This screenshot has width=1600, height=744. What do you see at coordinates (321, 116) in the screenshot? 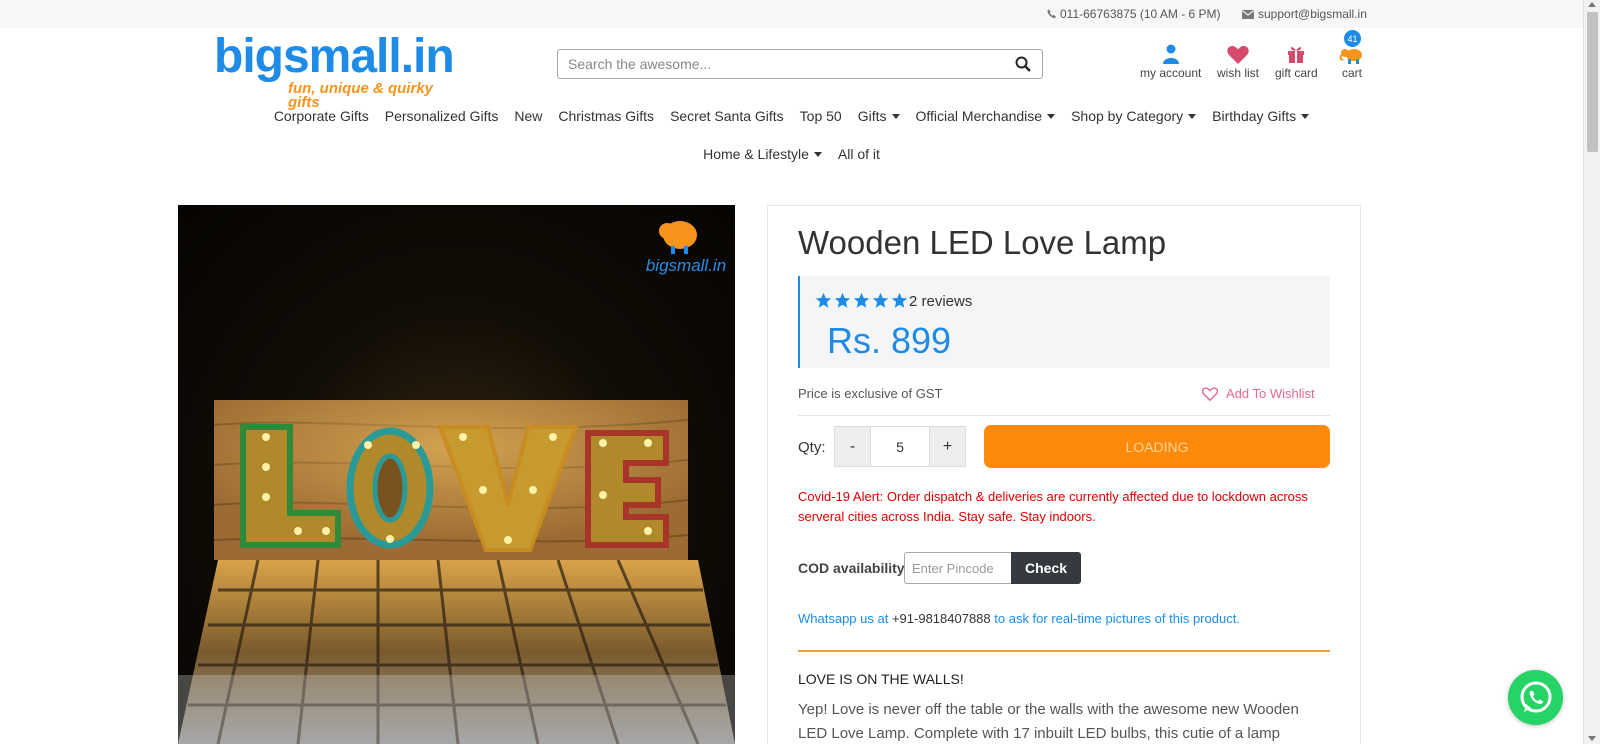
I see `nav-item-corporate-gifts: Corporate Gifts` at bounding box center [321, 116].